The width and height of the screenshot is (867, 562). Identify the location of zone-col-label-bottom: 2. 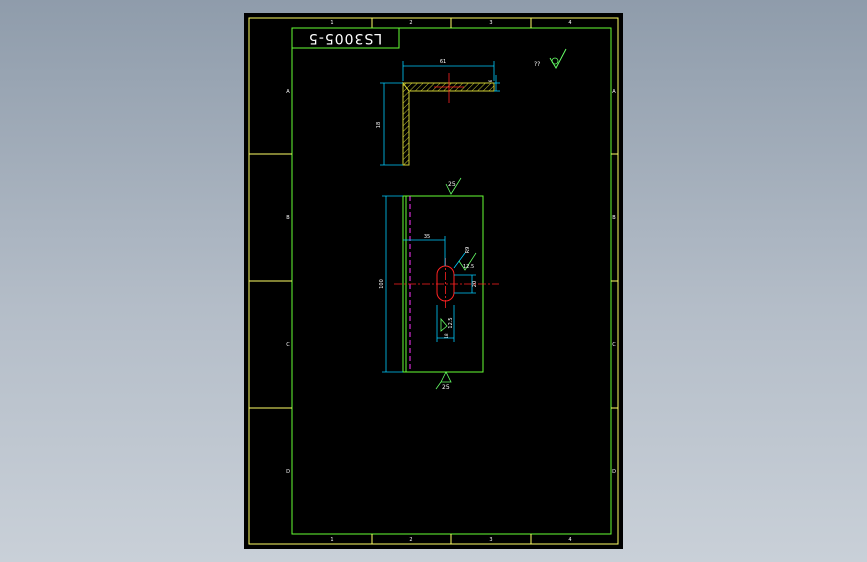
(410, 540).